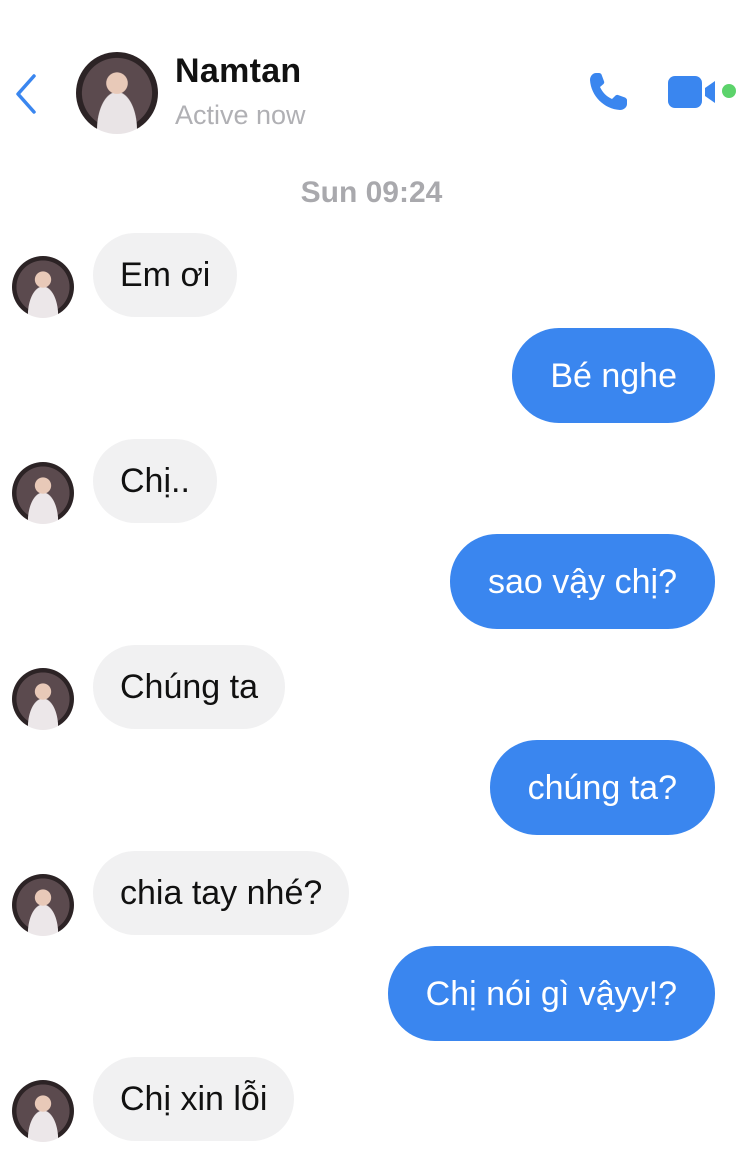 Image resolution: width=743 pixels, height=1155 pixels. What do you see at coordinates (194, 1099) in the screenshot?
I see `incoming-message: Chị xin lỗi` at bounding box center [194, 1099].